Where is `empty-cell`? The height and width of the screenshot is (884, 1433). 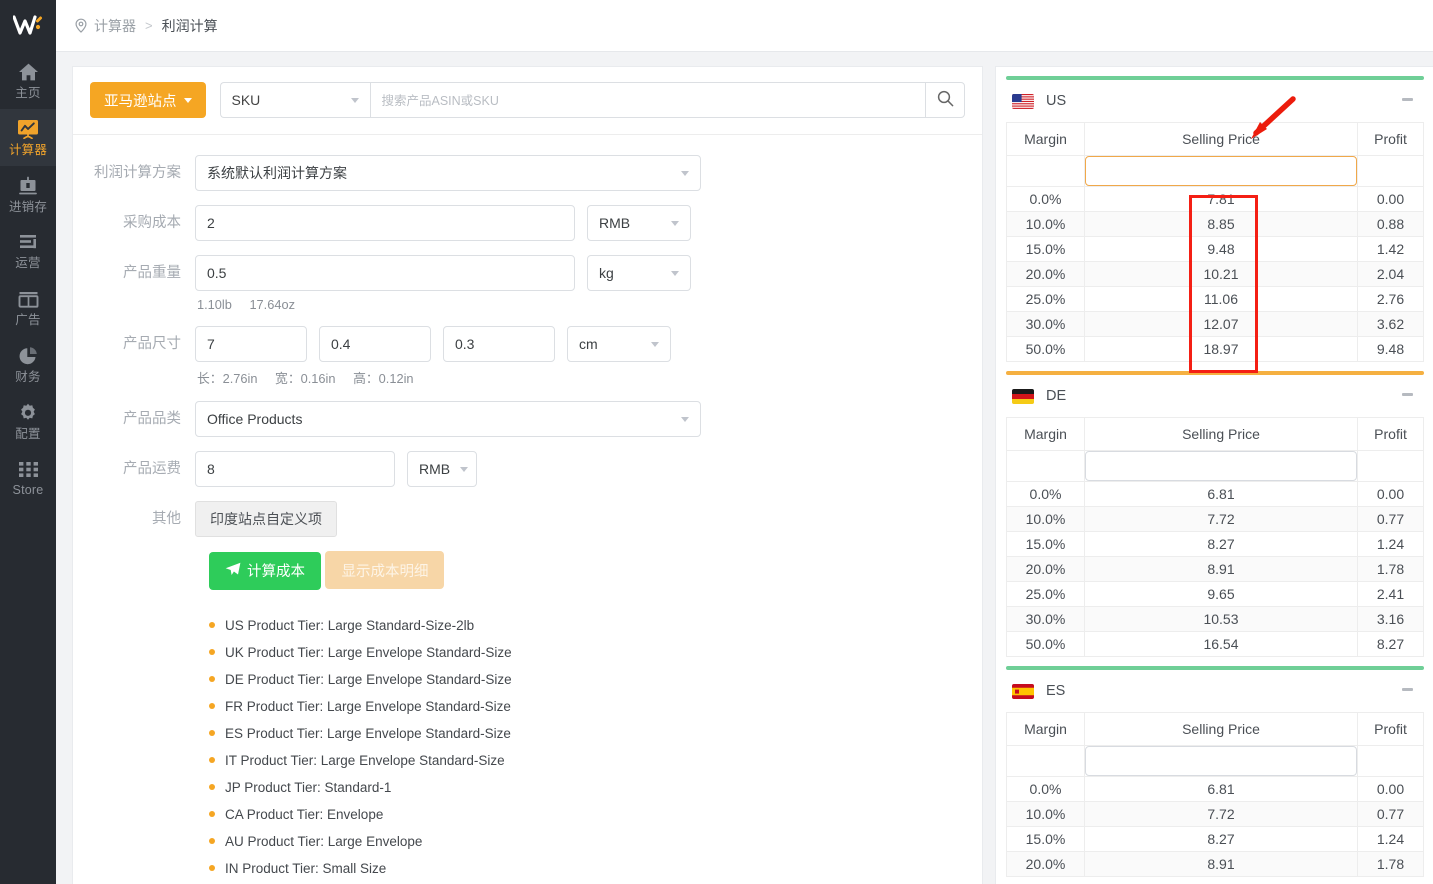
empty-cell is located at coordinates (1390, 761).